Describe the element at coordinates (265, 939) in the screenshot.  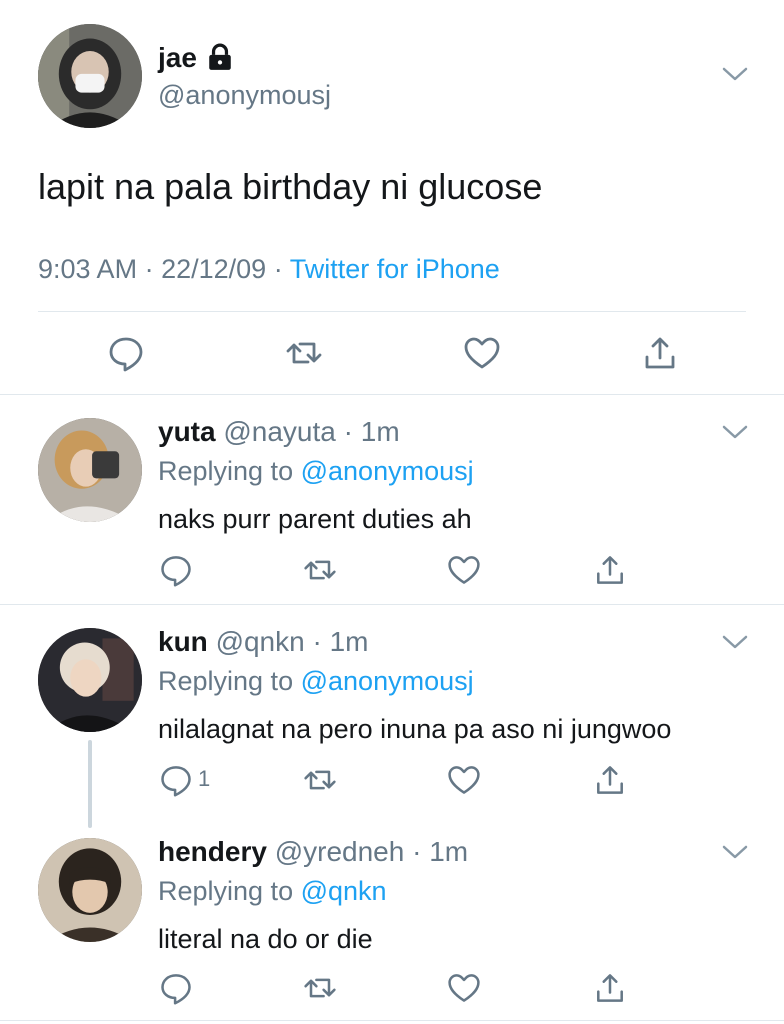
I see `reply-text: literal na do or die` at that location.